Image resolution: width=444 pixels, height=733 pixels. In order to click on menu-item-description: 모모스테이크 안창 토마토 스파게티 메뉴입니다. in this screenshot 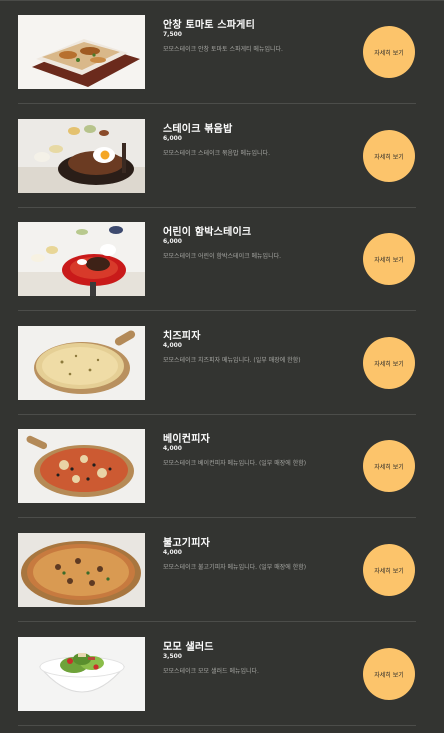, I will do `click(223, 49)`.